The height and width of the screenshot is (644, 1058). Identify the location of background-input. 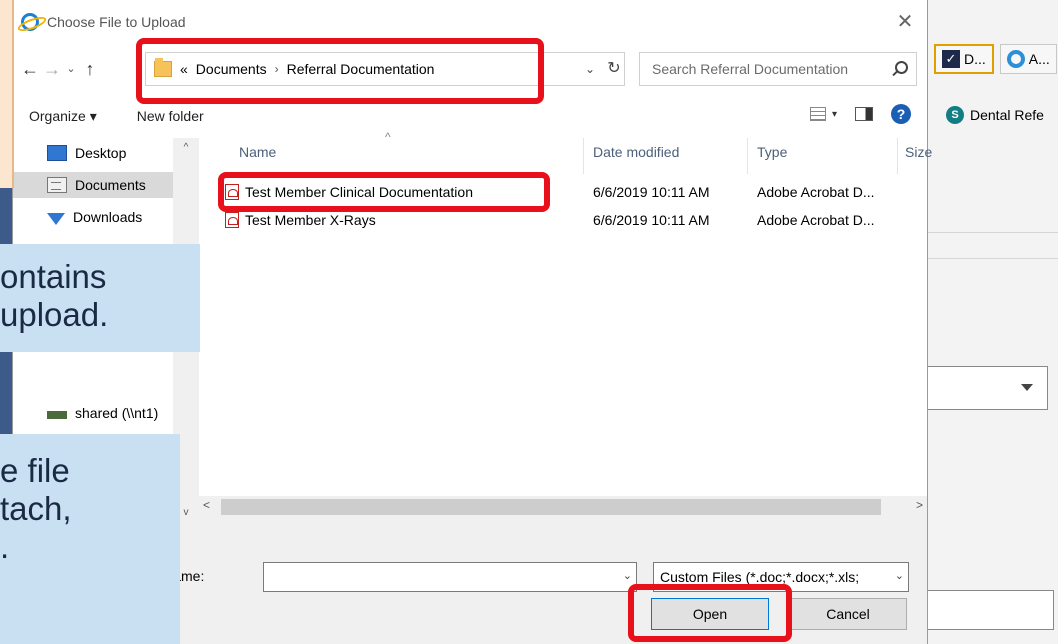
(991, 610).